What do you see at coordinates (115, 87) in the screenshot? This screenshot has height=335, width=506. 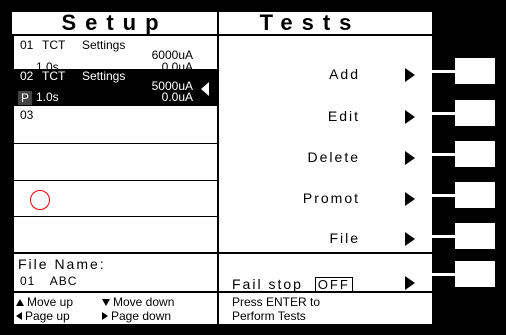 I see `test-slot-02: 02 TCT Settings 5000uA P 1.0s 0.0uA` at bounding box center [115, 87].